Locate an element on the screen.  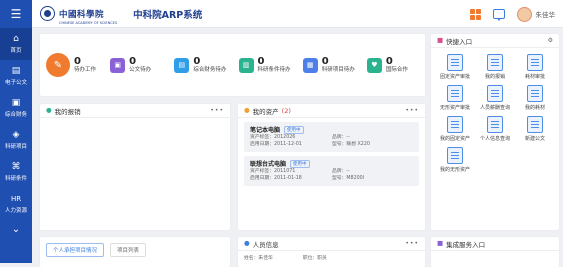
sidebar-item-conditions: ⌘ 科研条件 is located at coordinates (16, 172).